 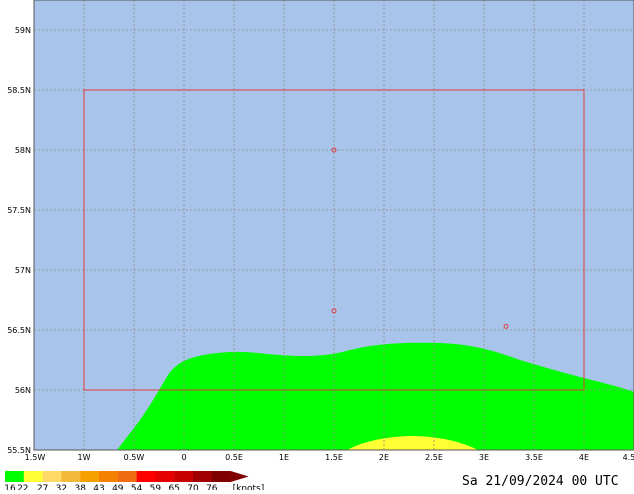 What do you see at coordinates (98, 487) in the screenshot?
I see `legend-value-label: 43` at bounding box center [98, 487].